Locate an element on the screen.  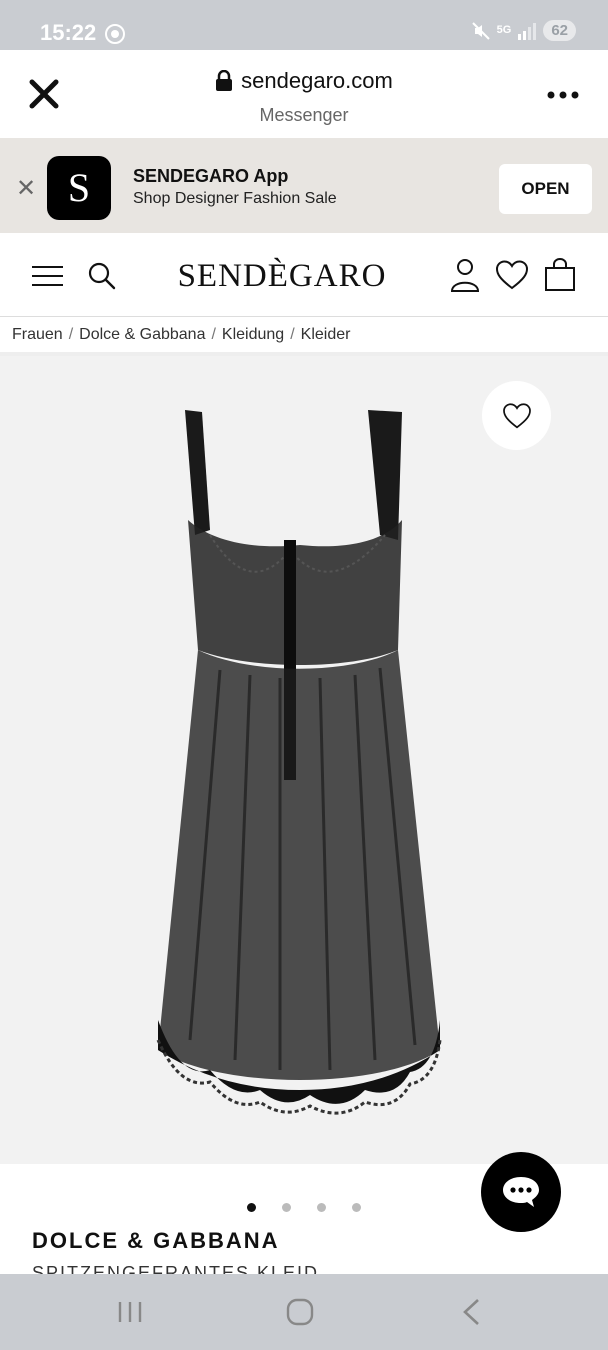
home-icon is located at coordinates (300, 1312).